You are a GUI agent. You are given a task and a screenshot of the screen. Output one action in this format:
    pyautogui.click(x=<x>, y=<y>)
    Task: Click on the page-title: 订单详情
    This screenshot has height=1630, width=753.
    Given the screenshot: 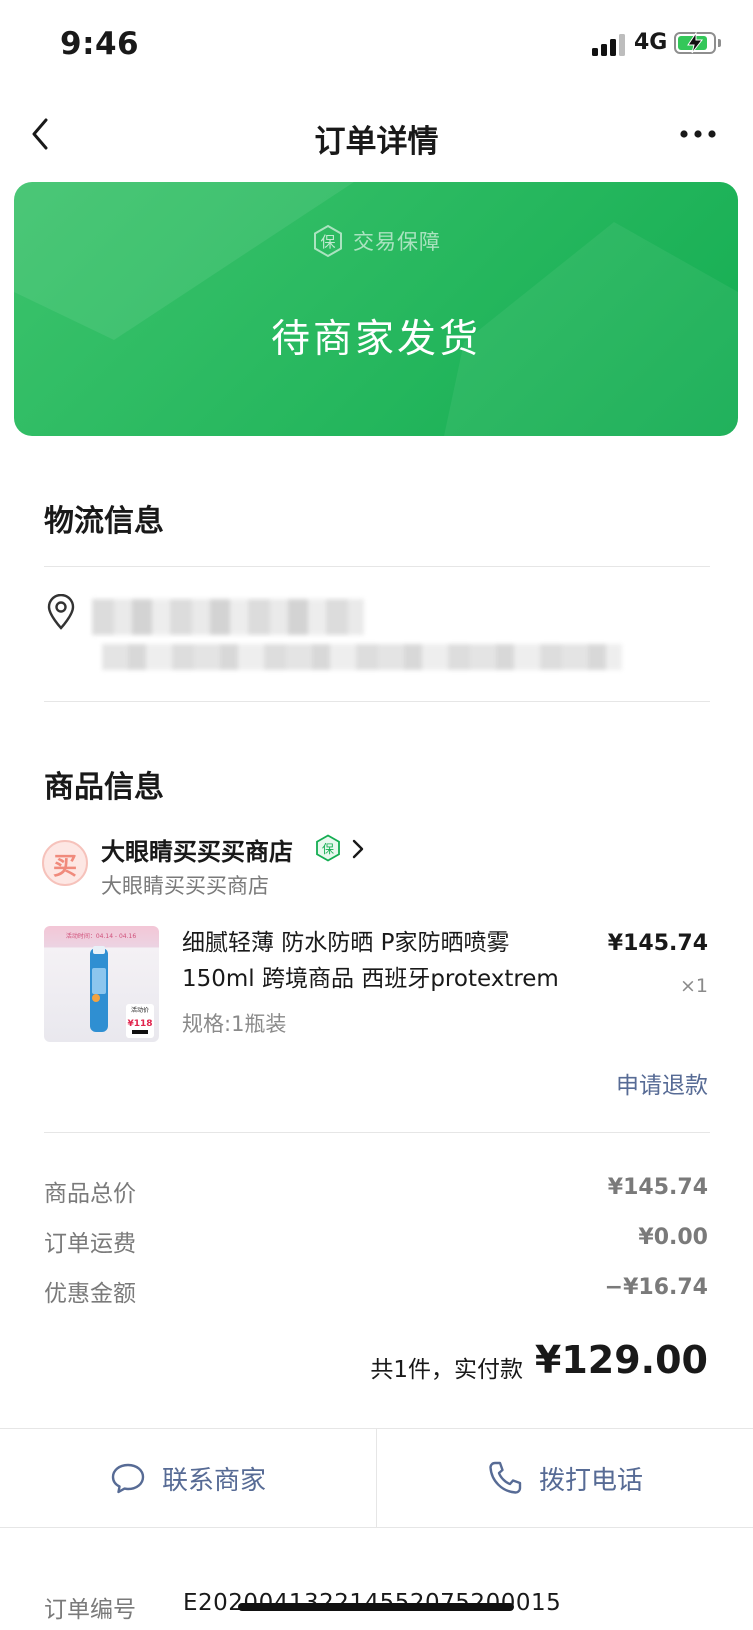 What is the action you would take?
    pyautogui.click(x=376, y=142)
    